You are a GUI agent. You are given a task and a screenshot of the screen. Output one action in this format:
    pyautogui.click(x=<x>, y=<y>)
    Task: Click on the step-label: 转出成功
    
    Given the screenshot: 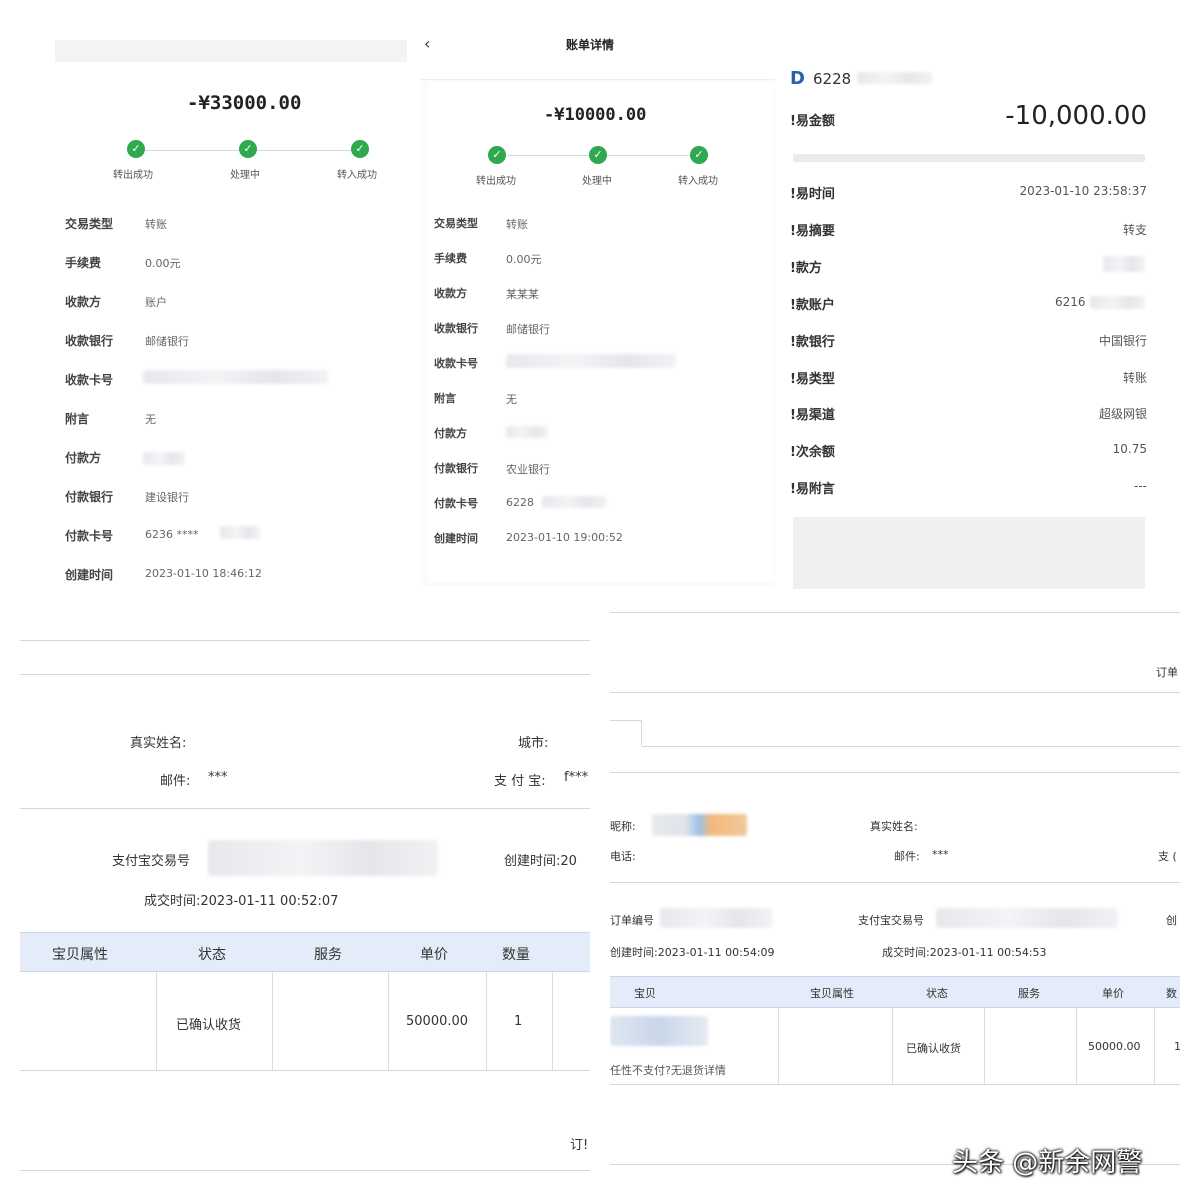 What is the action you would take?
    pyautogui.click(x=133, y=175)
    